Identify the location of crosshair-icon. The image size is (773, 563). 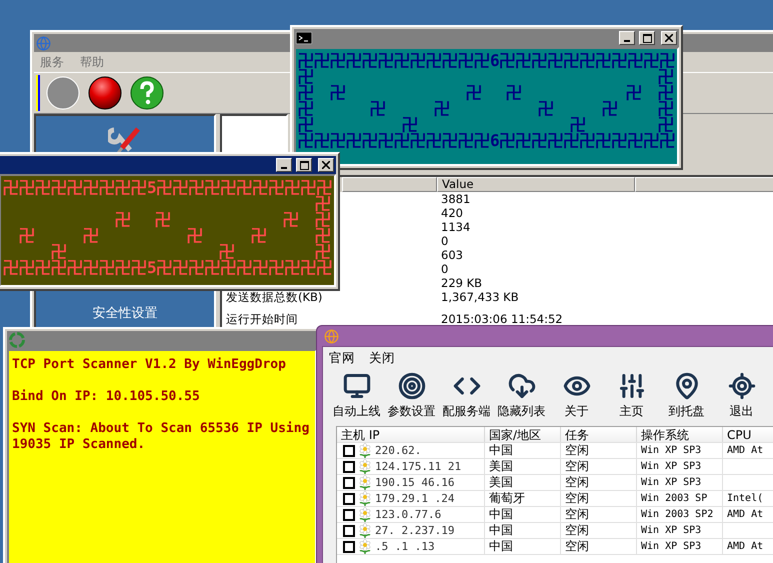
(742, 386).